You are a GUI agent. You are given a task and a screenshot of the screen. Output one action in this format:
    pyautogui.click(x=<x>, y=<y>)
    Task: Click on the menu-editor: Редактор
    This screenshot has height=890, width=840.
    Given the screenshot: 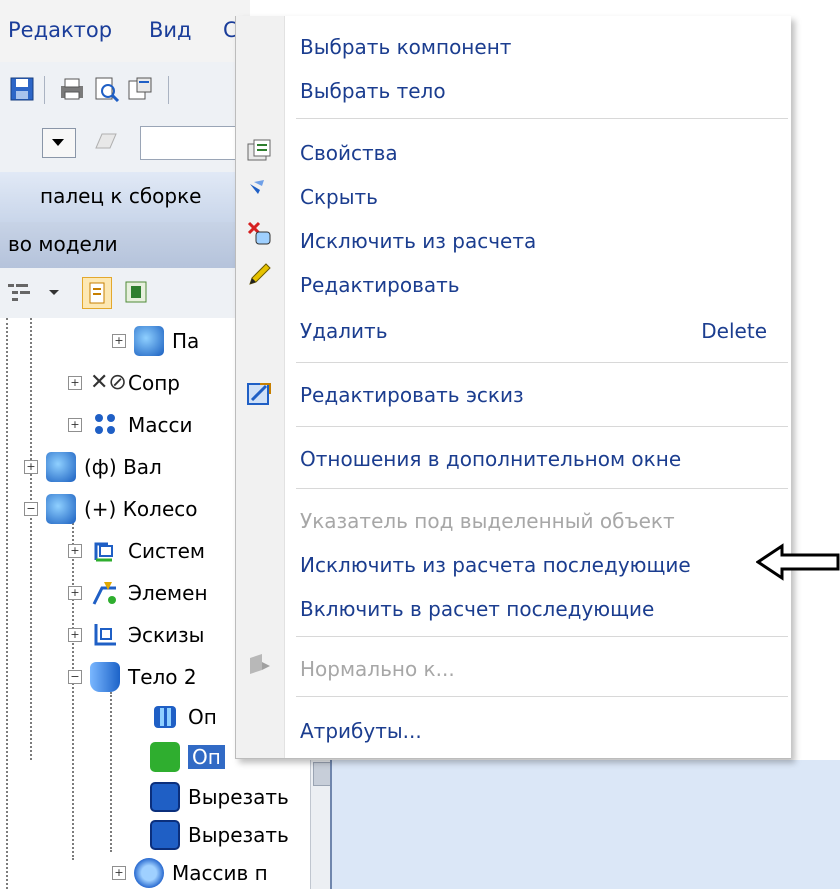 What is the action you would take?
    pyautogui.click(x=60, y=30)
    